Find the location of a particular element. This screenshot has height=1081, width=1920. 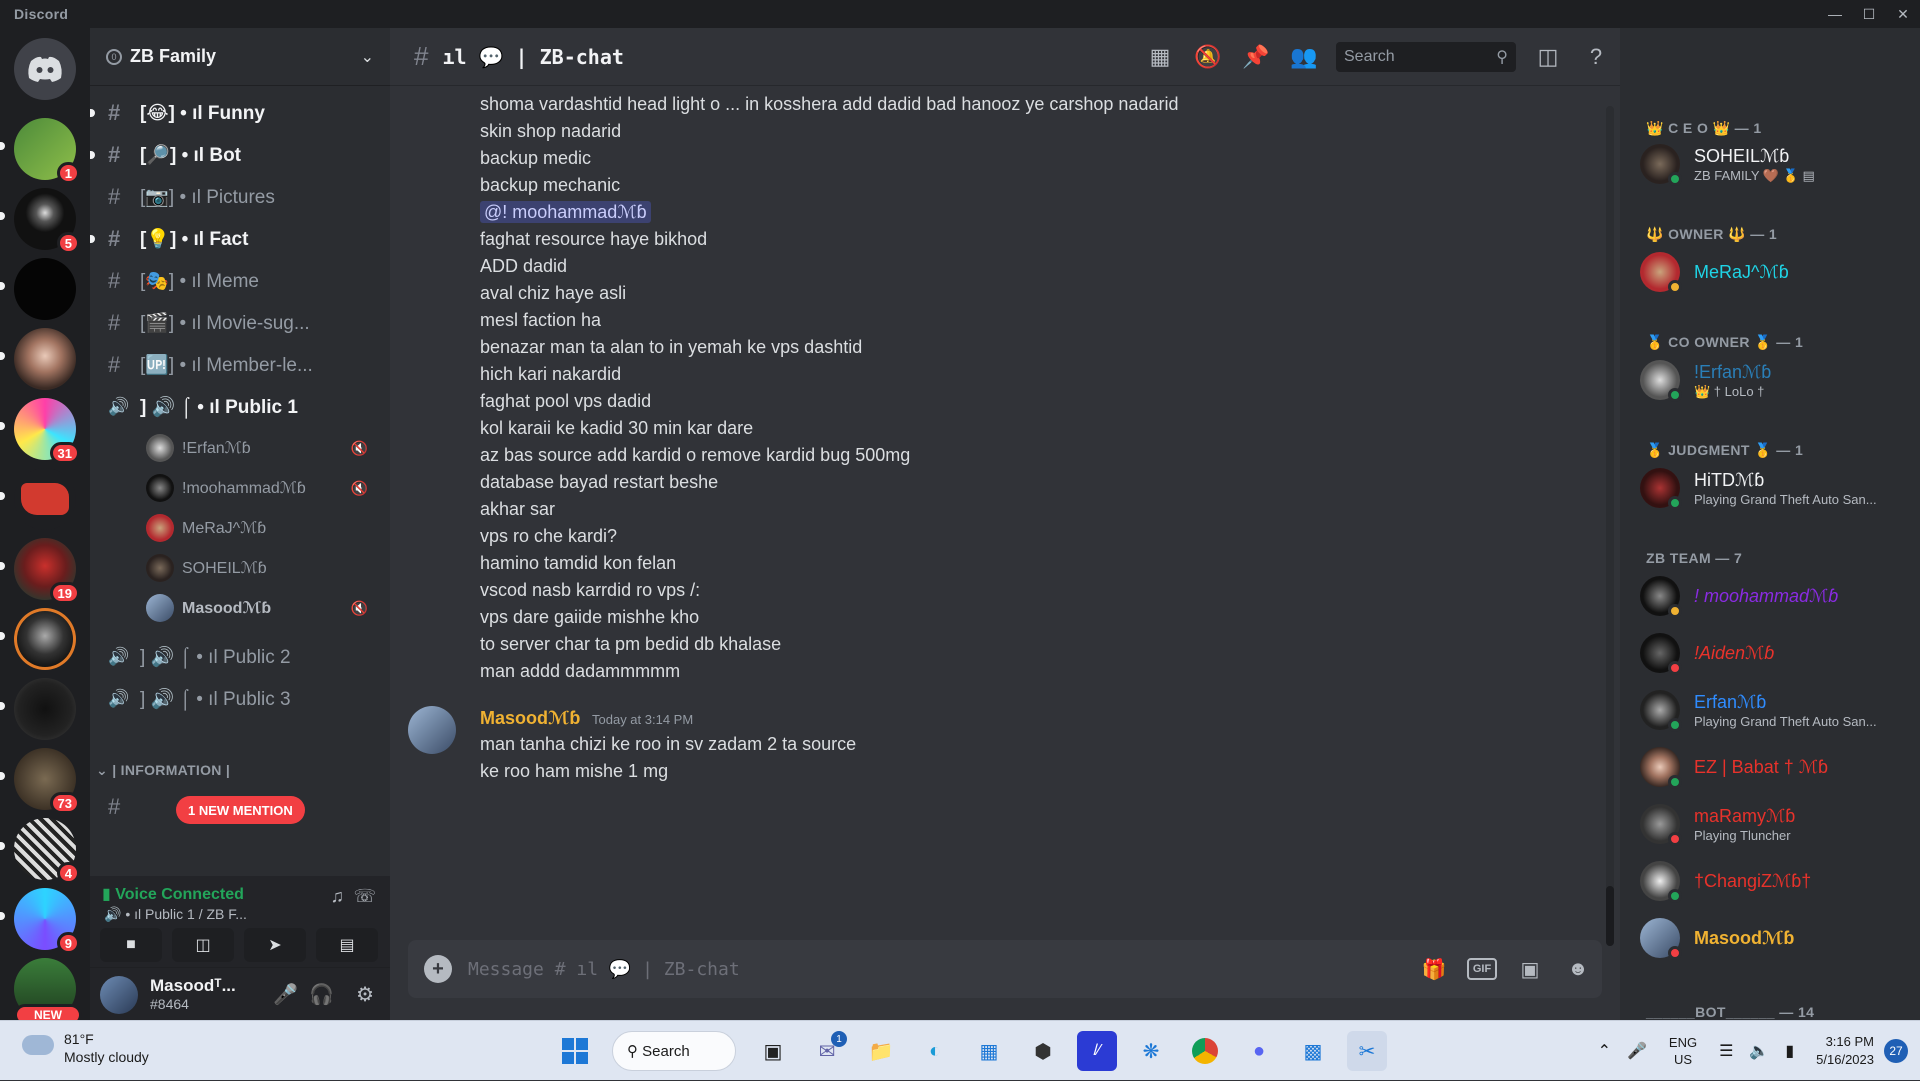

soundboard-button: ▤ is located at coordinates (347, 945).